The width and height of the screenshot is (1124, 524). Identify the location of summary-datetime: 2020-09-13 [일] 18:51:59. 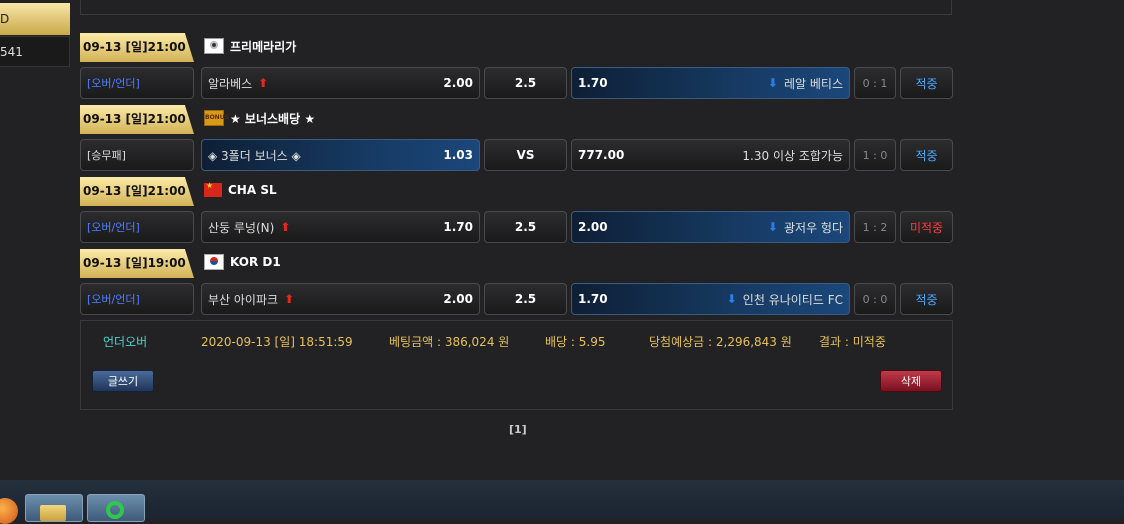
(277, 342).